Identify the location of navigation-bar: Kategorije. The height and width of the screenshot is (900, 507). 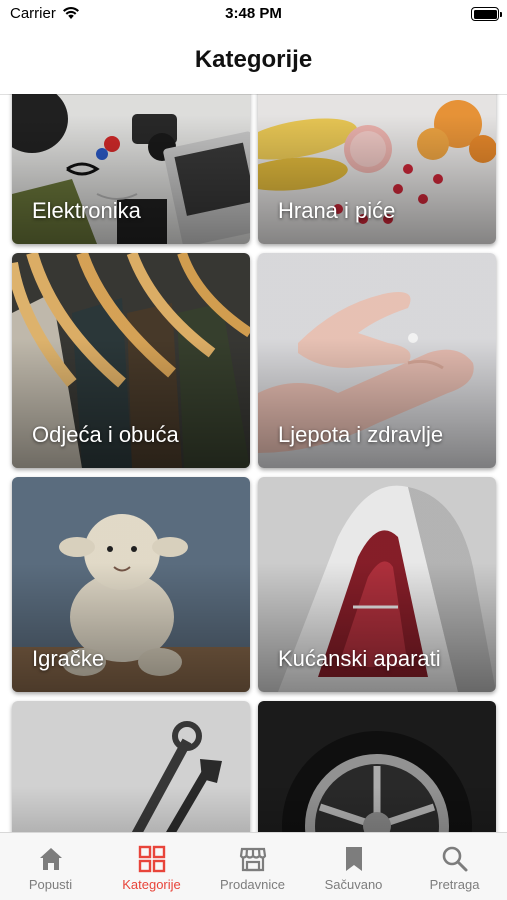
(253, 61).